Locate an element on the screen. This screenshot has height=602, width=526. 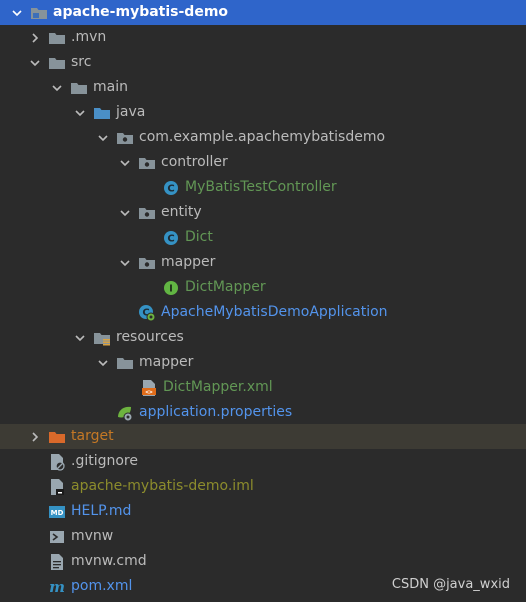
tree-item-mvnw: mvnw is located at coordinates (263, 536).